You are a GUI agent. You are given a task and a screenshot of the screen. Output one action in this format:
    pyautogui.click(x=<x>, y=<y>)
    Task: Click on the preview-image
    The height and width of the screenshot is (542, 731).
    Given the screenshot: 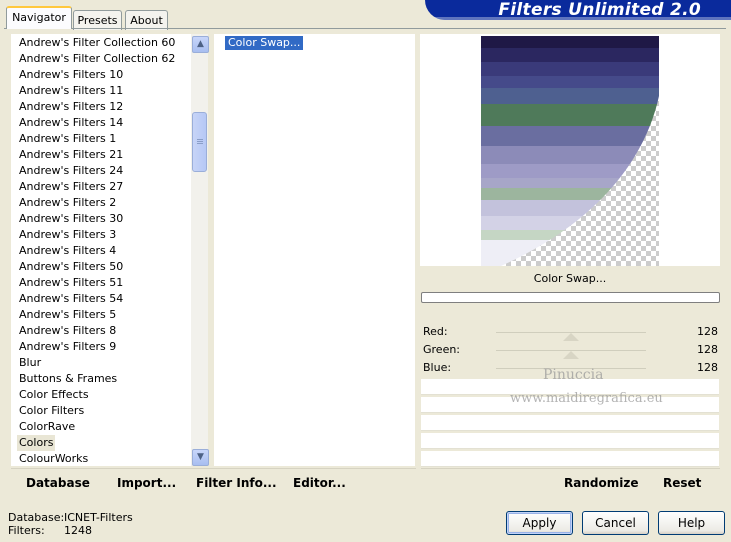 What is the action you would take?
    pyautogui.click(x=570, y=151)
    